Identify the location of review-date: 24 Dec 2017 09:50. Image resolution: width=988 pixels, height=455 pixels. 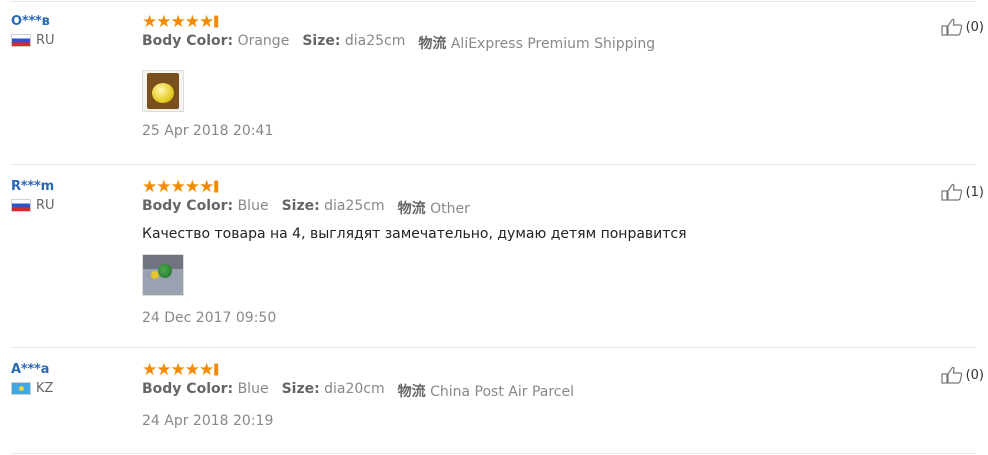
(209, 318).